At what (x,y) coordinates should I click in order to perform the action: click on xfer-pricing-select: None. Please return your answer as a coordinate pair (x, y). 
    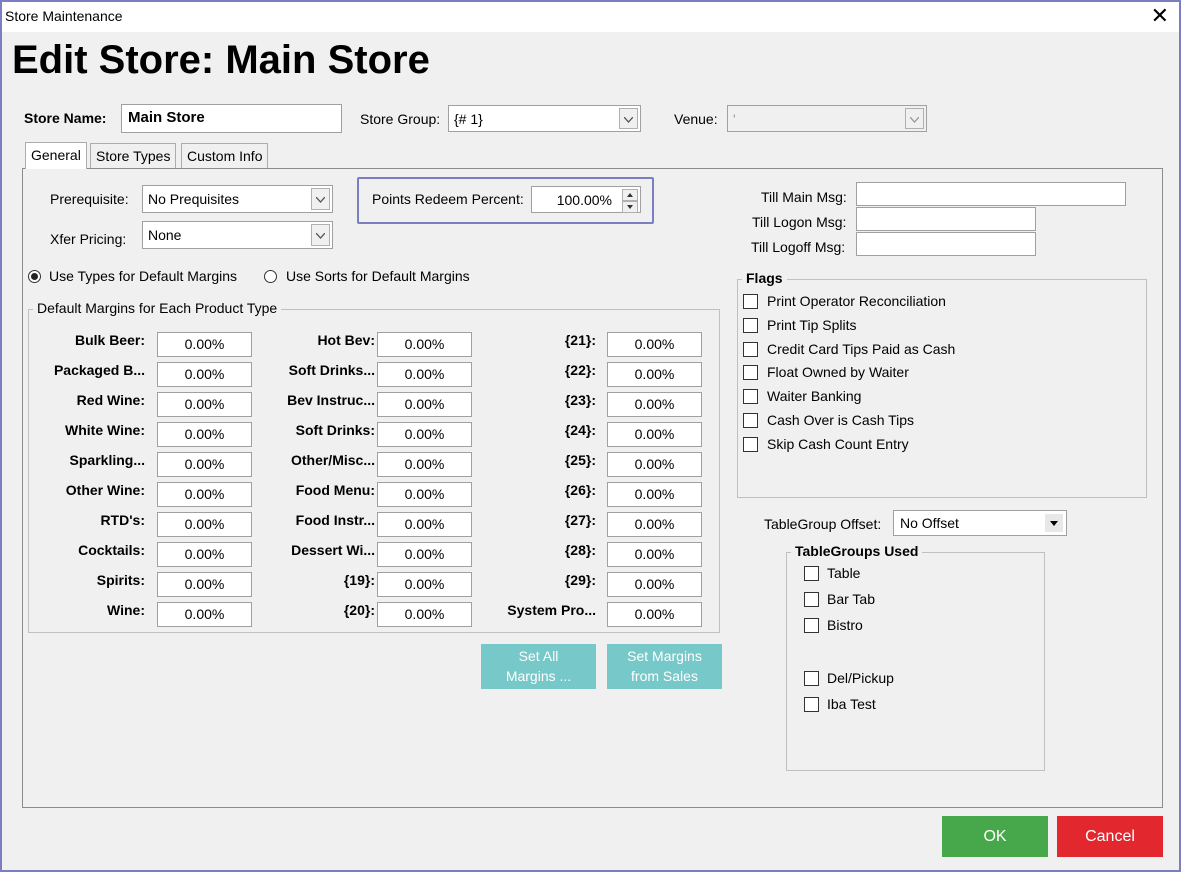
    Looking at the image, I should click on (237, 235).